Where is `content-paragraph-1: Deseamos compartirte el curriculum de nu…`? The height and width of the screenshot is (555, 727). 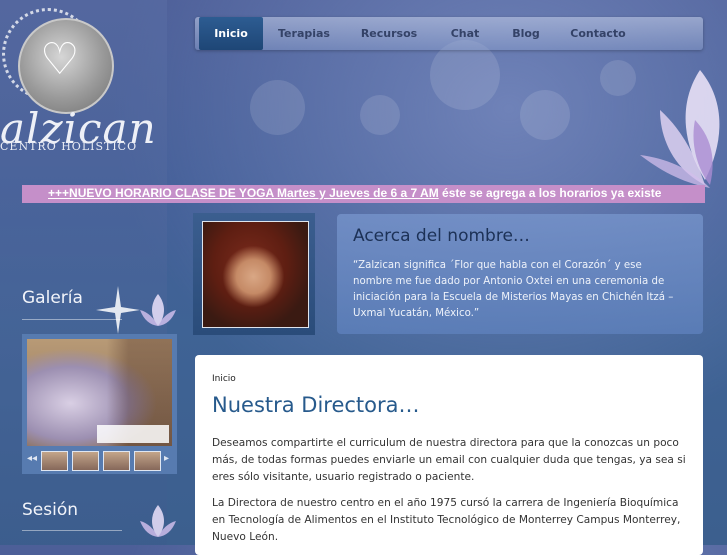 content-paragraph-1: Deseamos compartirte el curriculum de nu… is located at coordinates (449, 460).